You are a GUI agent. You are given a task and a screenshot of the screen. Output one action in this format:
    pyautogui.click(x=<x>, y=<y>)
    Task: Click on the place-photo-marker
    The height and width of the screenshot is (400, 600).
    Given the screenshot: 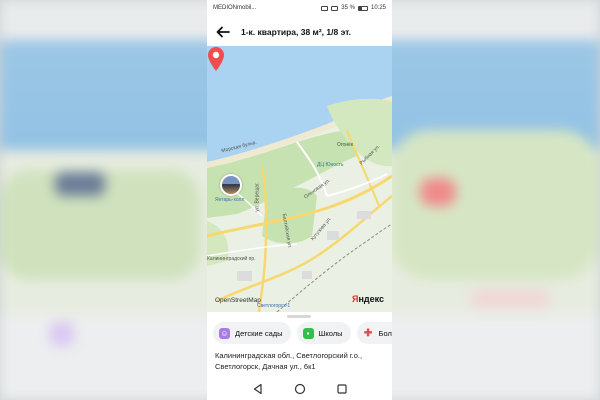 What is the action you would take?
    pyautogui.click(x=231, y=185)
    